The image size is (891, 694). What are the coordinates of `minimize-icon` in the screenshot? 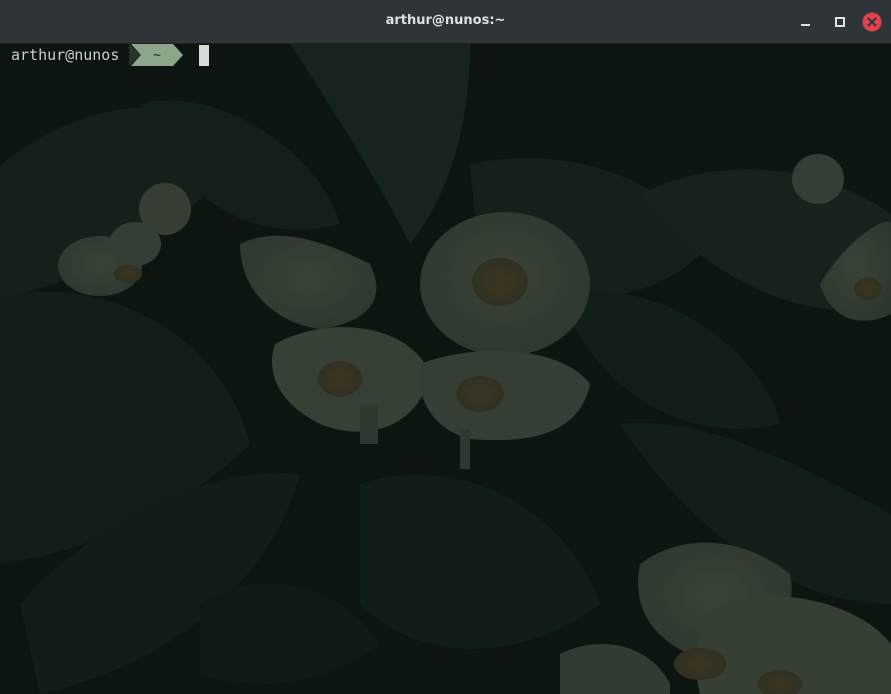 It's located at (805, 25).